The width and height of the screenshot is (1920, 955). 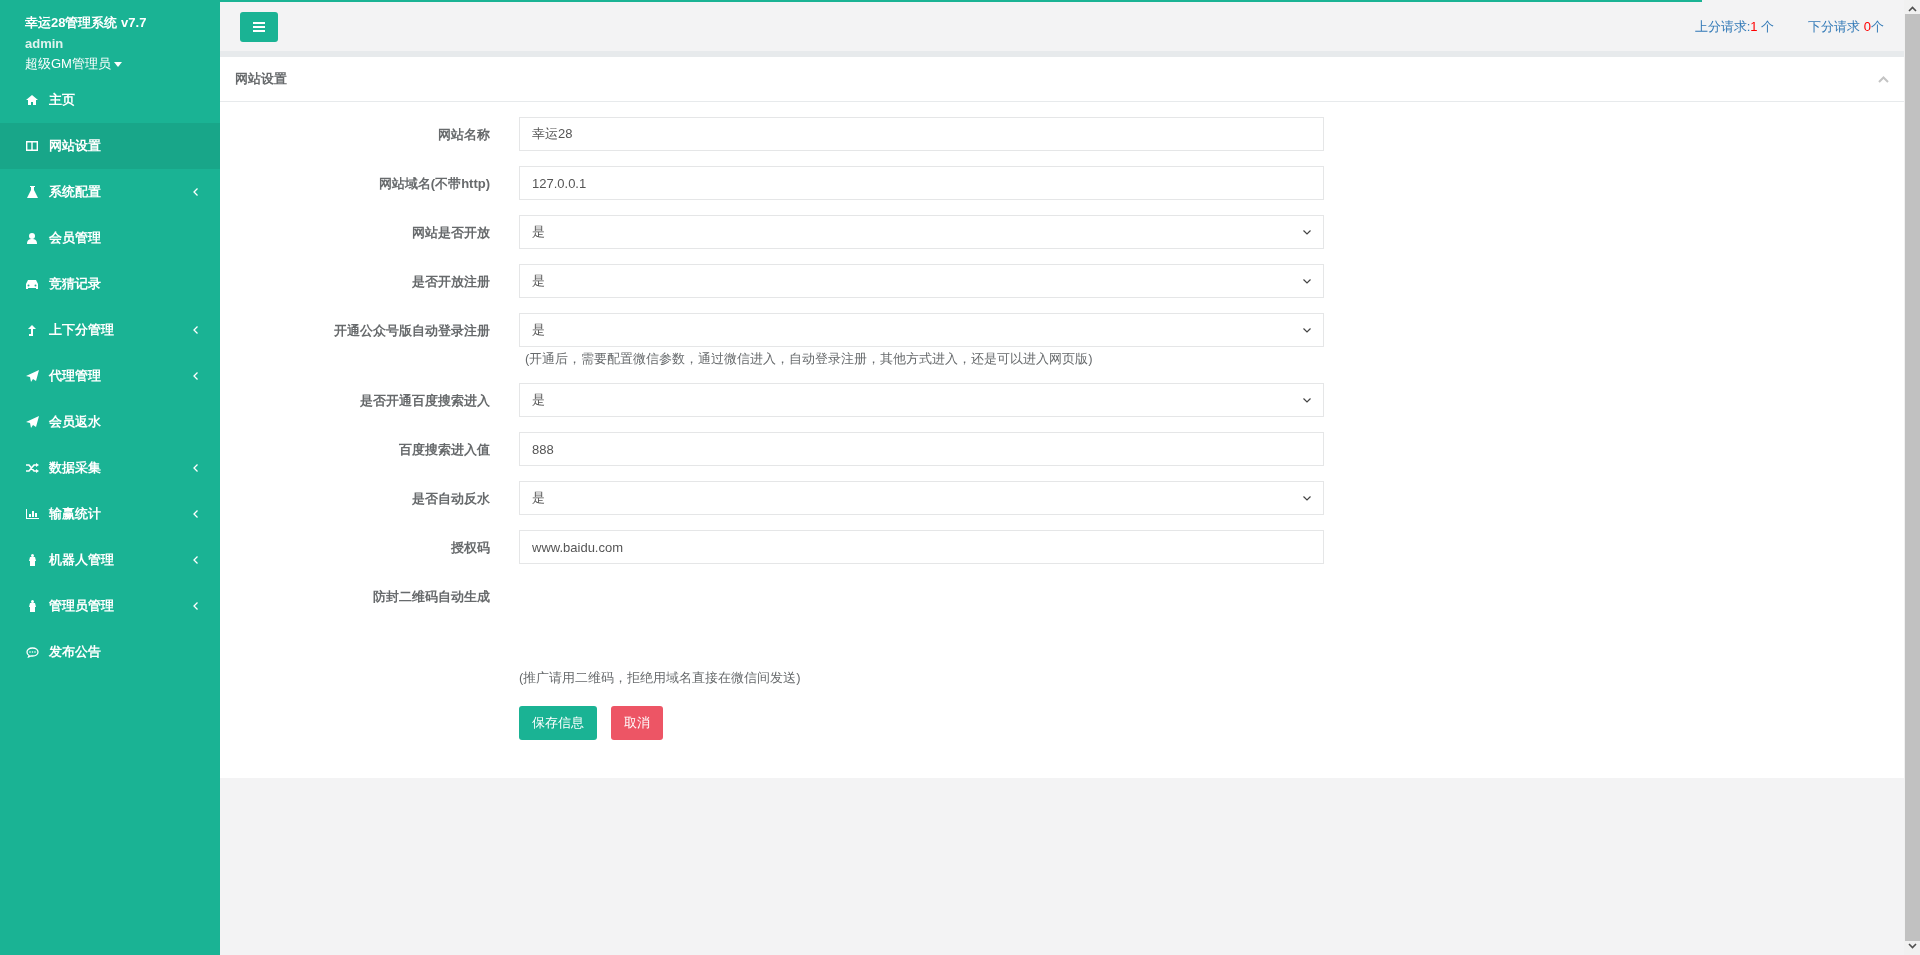 What do you see at coordinates (1846, 26) in the screenshot?
I see `withdraw-request-link: 下分请求 0个` at bounding box center [1846, 26].